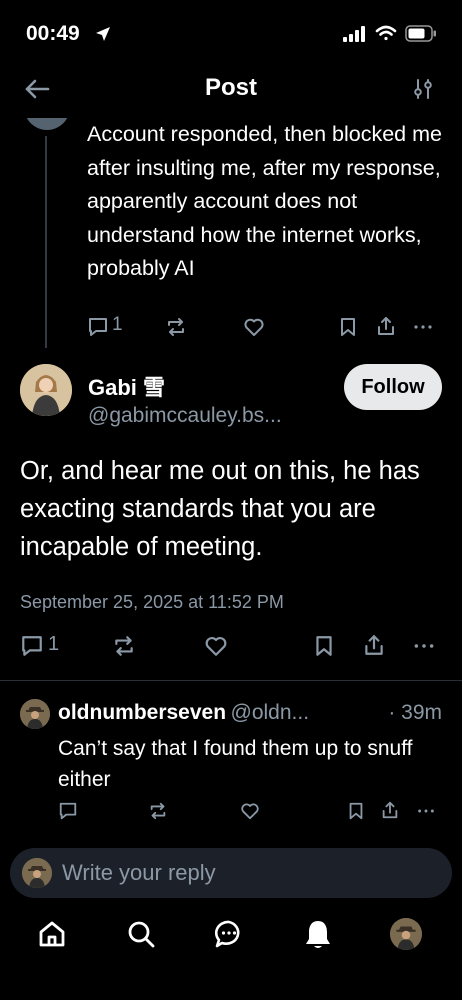 The height and width of the screenshot is (1000, 462). I want to click on reply-avatar, so click(35, 714).